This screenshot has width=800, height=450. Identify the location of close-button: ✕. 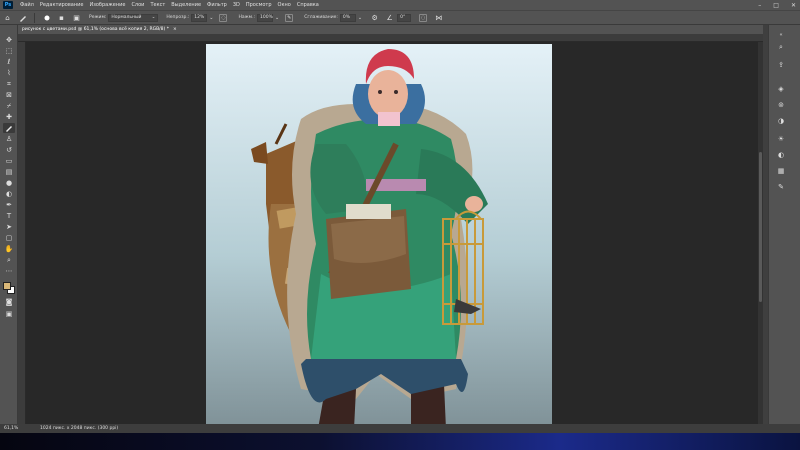
(793, 5).